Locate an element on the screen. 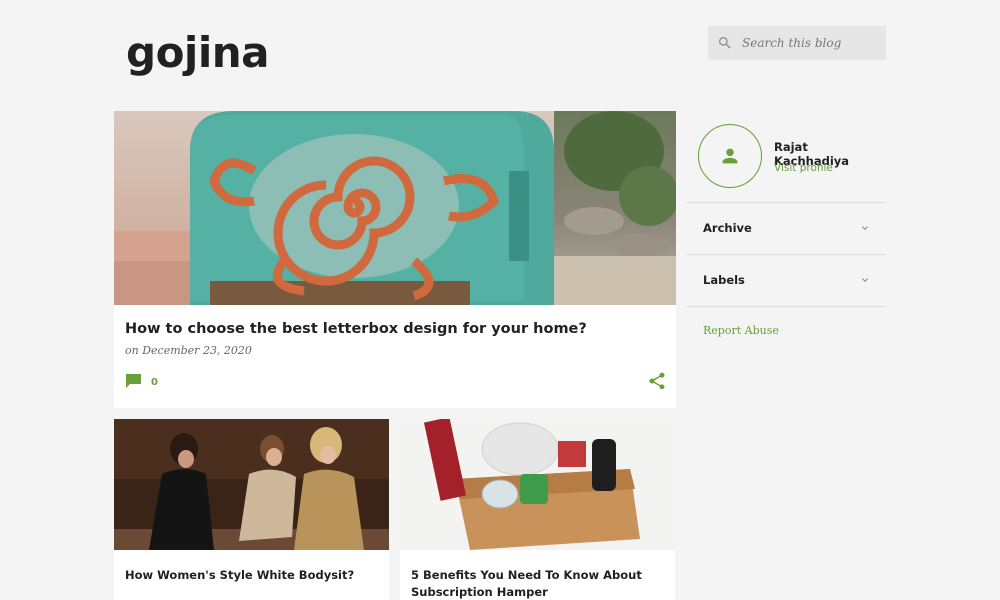  share-icon is located at coordinates (657, 381).